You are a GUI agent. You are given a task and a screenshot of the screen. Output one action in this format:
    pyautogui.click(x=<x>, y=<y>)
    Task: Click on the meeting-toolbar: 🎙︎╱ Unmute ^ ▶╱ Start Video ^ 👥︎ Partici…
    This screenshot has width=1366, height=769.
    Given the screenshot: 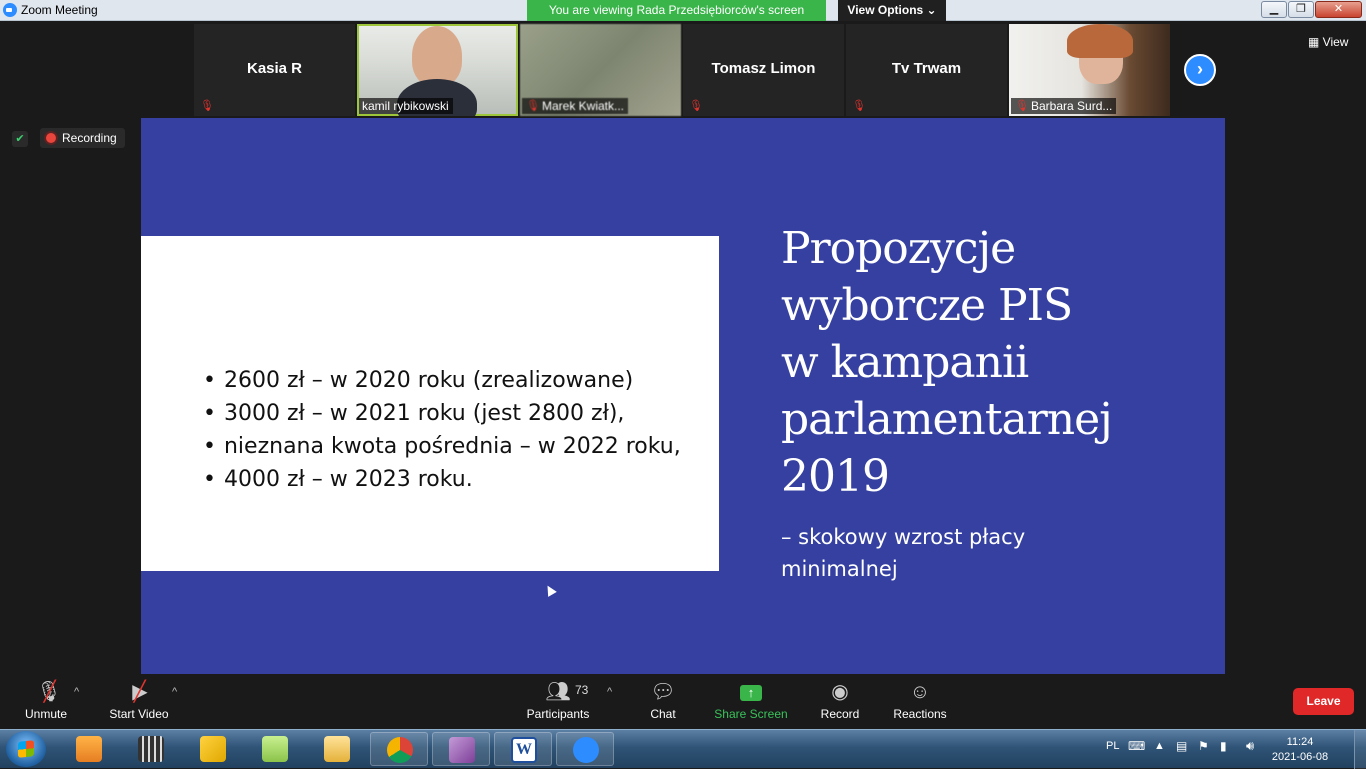 What is the action you would take?
    pyautogui.click(x=683, y=703)
    